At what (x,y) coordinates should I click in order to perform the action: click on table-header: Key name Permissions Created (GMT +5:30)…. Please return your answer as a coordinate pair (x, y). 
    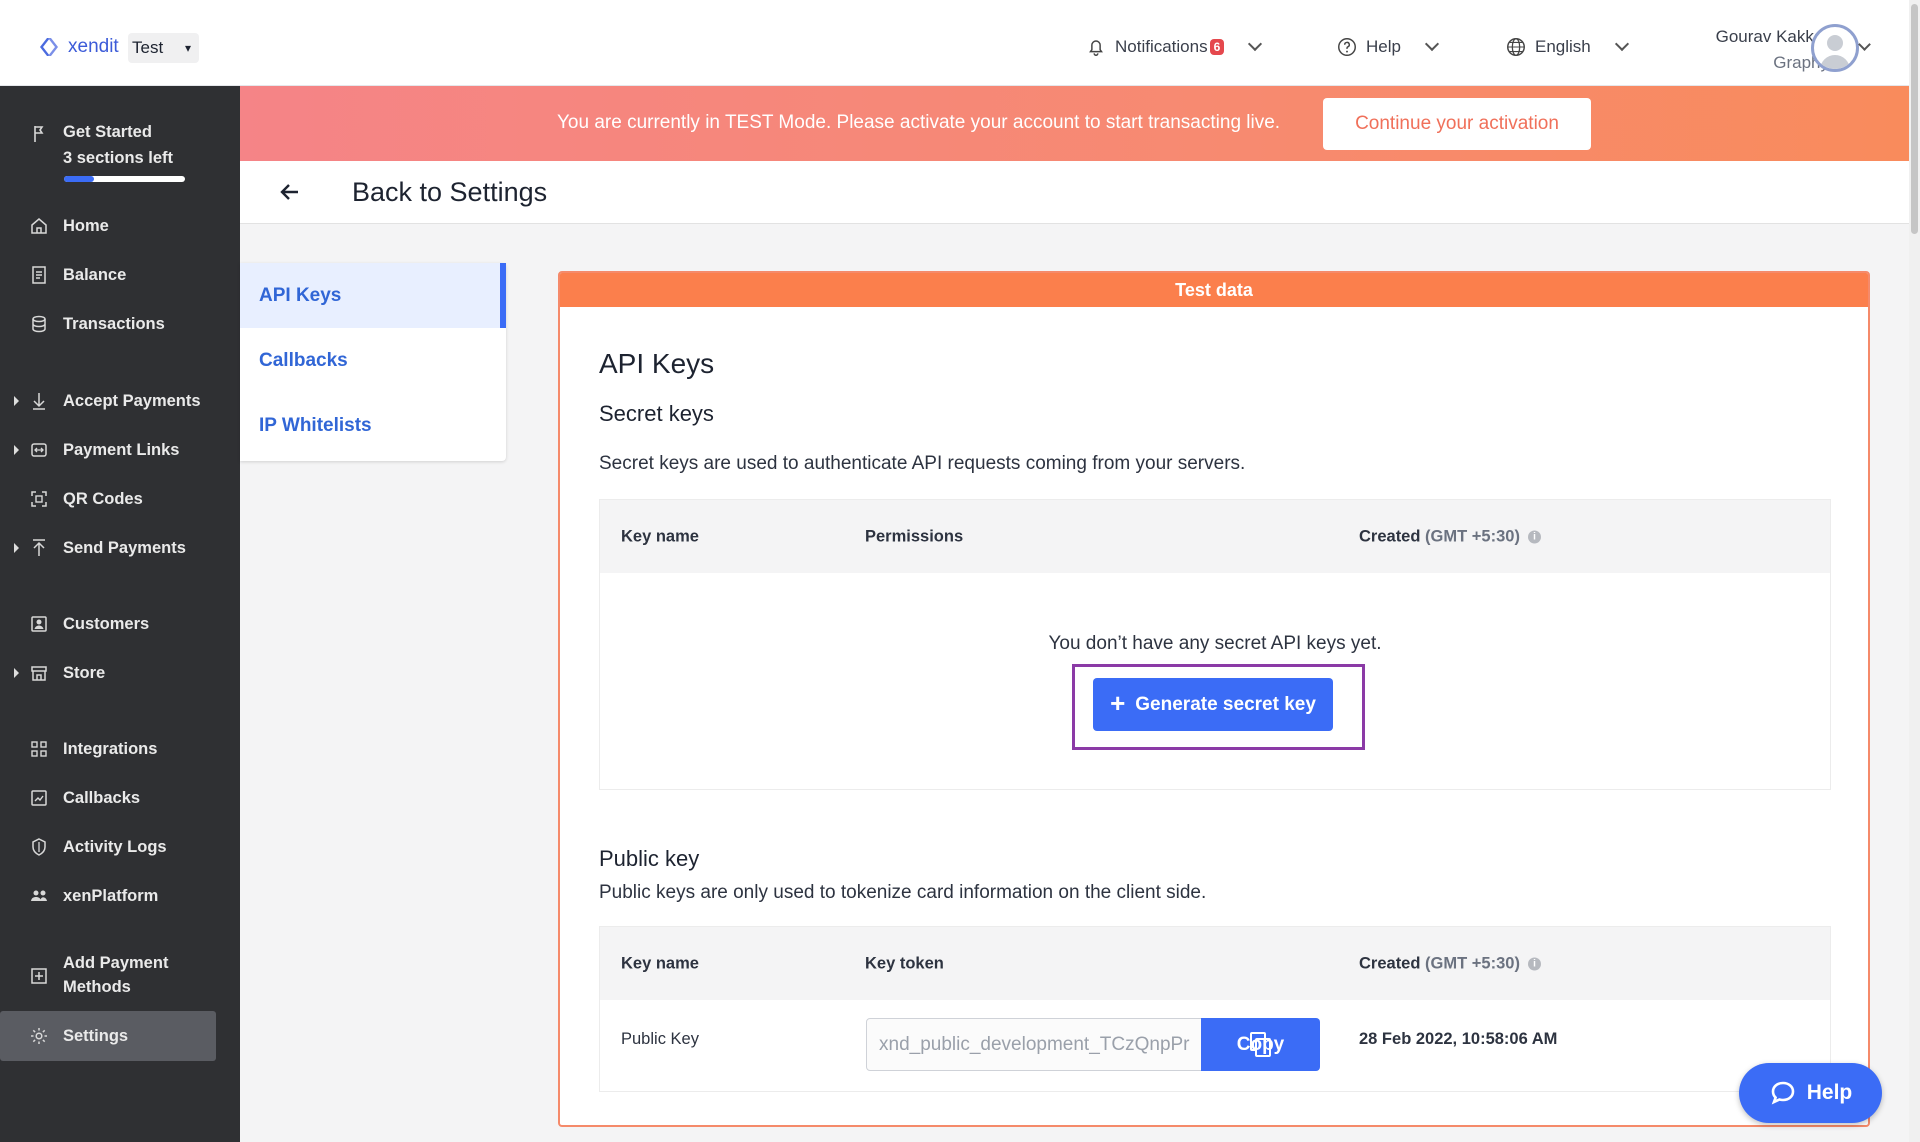
    Looking at the image, I should click on (1215, 536).